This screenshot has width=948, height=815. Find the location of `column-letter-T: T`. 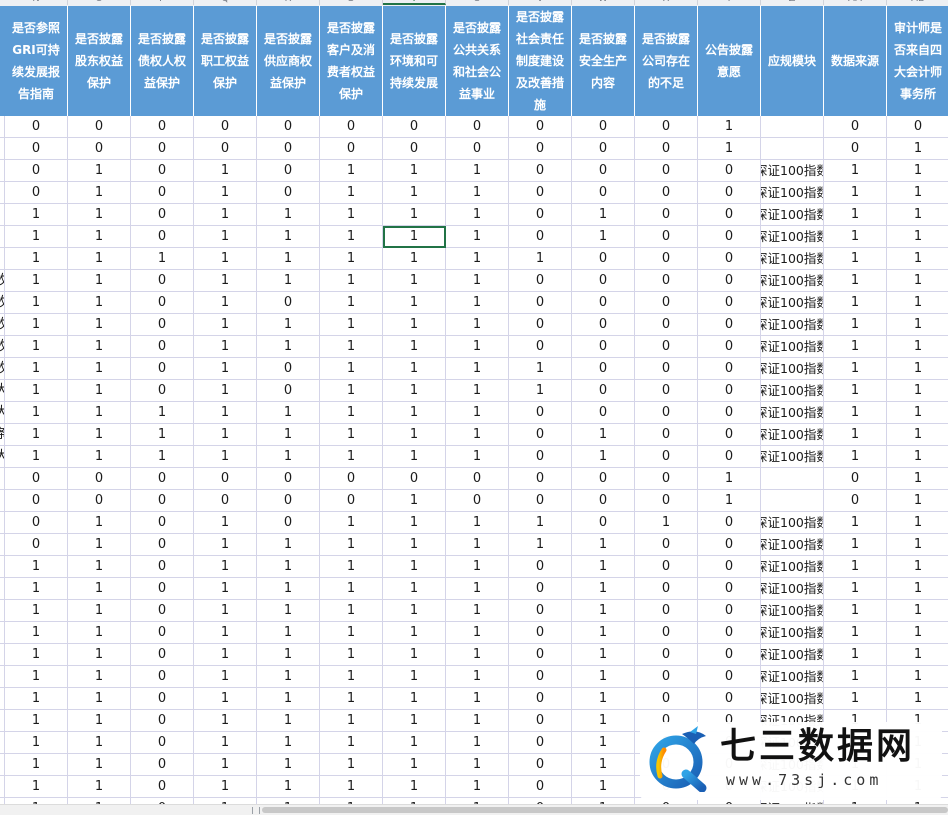

column-letter-T: T is located at coordinates (414, 2).